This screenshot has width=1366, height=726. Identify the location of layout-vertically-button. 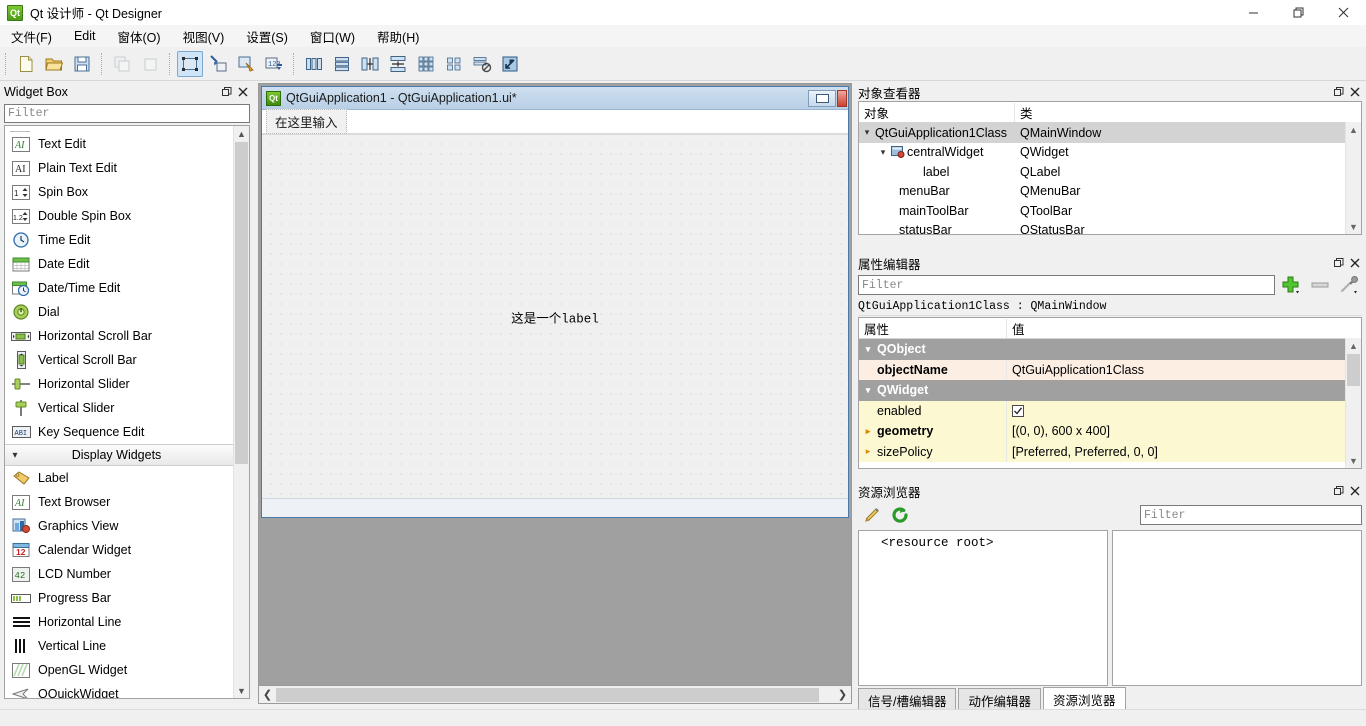
(342, 64).